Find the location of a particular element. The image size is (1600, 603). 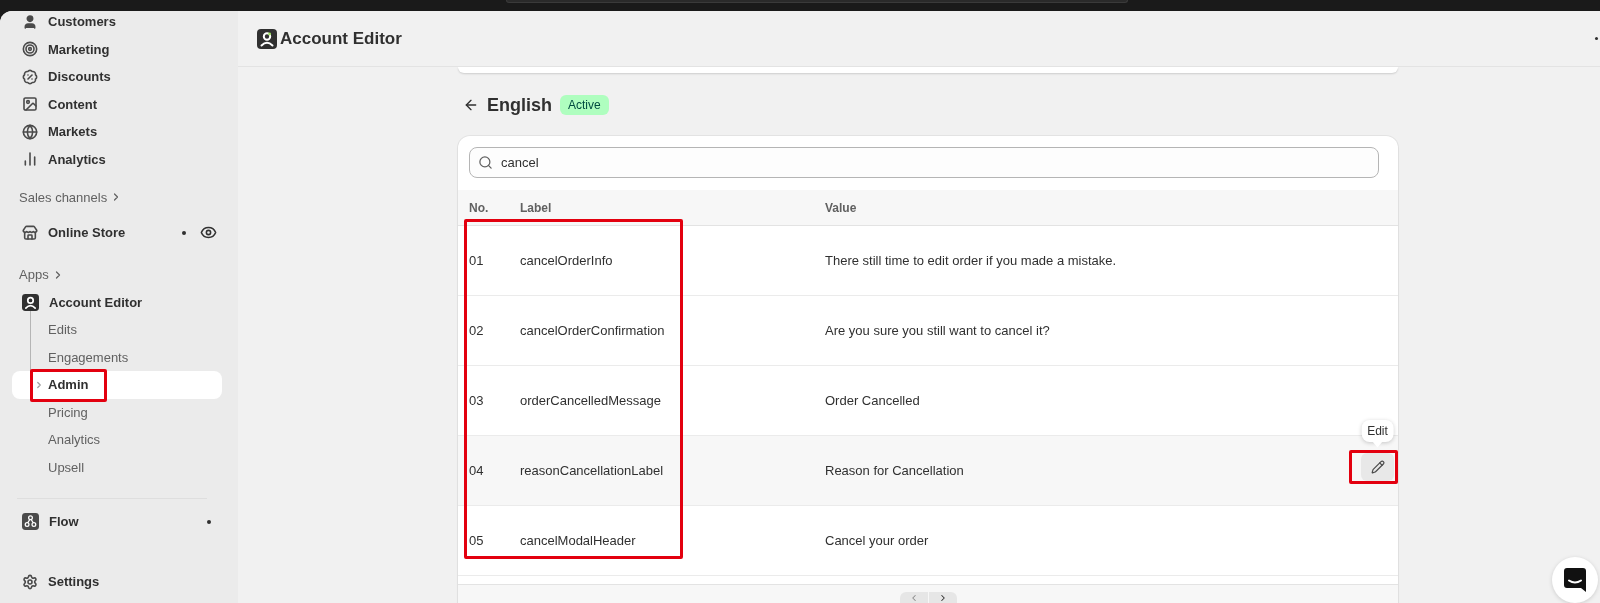

pencil-icon is located at coordinates (1377, 466).